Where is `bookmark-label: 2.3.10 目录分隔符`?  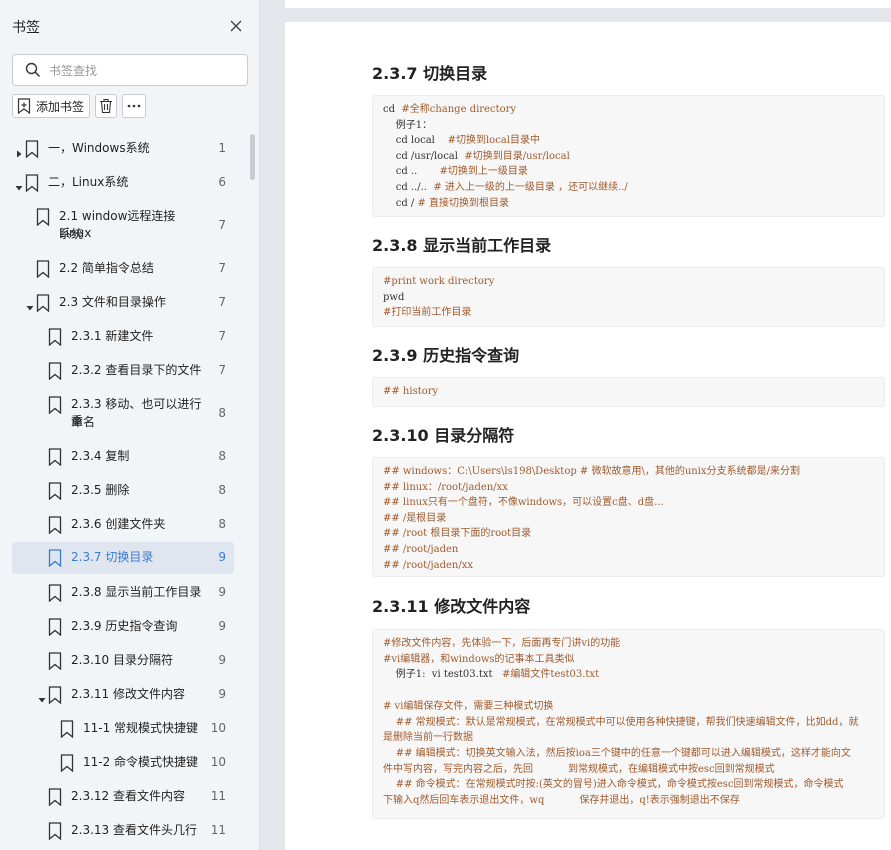
bookmark-label: 2.3.10 目录分隔符 is located at coordinates (122, 660).